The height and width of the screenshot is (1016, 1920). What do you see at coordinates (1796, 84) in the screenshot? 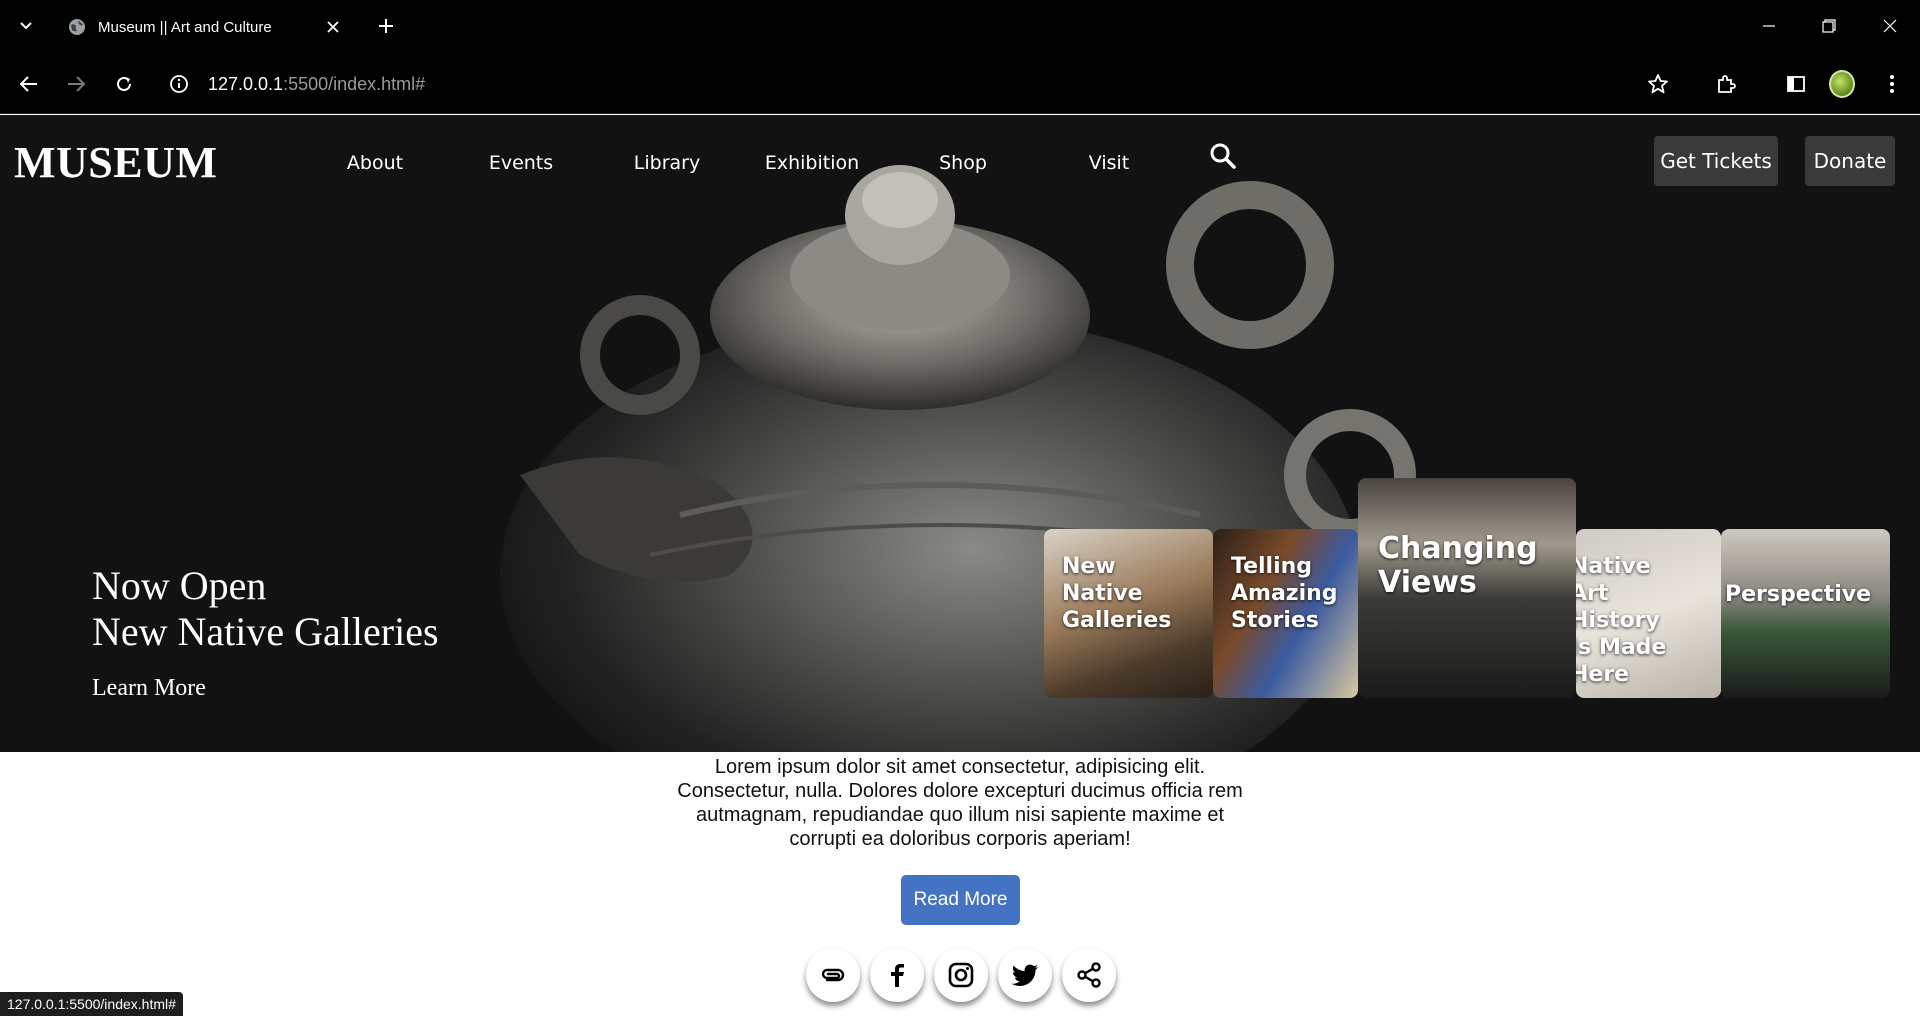
I see `side-panel-icon` at bounding box center [1796, 84].